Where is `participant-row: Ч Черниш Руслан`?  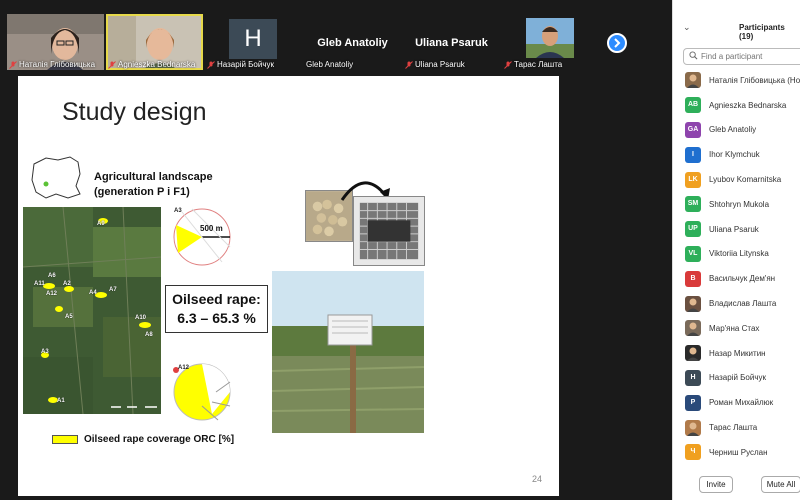 participant-row: Ч Черниш Руслан is located at coordinates (736, 452).